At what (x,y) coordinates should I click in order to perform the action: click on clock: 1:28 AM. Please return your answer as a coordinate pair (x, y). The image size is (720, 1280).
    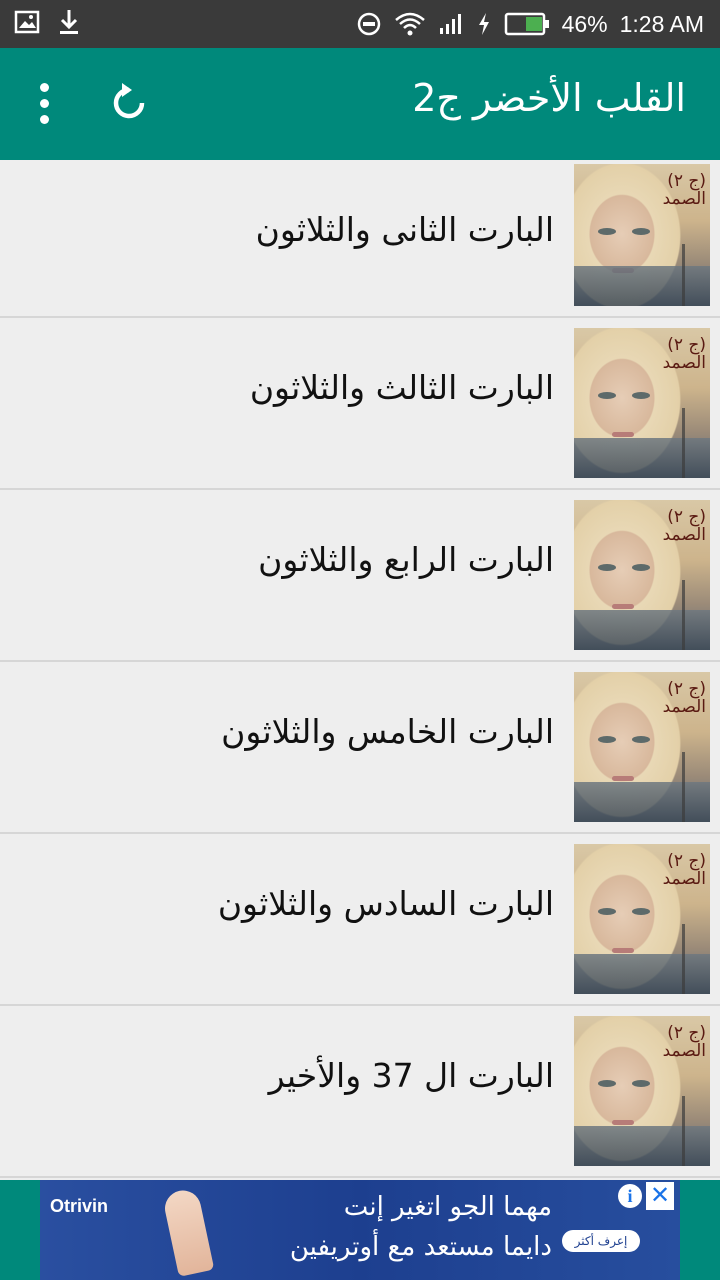
    Looking at the image, I should click on (661, 23).